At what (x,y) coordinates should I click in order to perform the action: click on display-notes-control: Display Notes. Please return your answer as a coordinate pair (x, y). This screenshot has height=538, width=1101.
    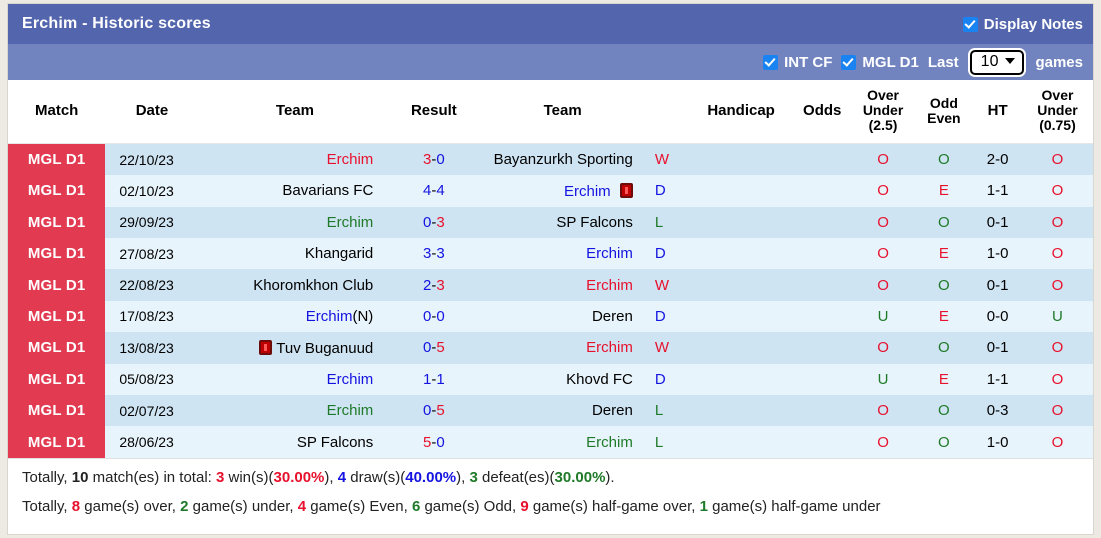
    Looking at the image, I should click on (1022, 24).